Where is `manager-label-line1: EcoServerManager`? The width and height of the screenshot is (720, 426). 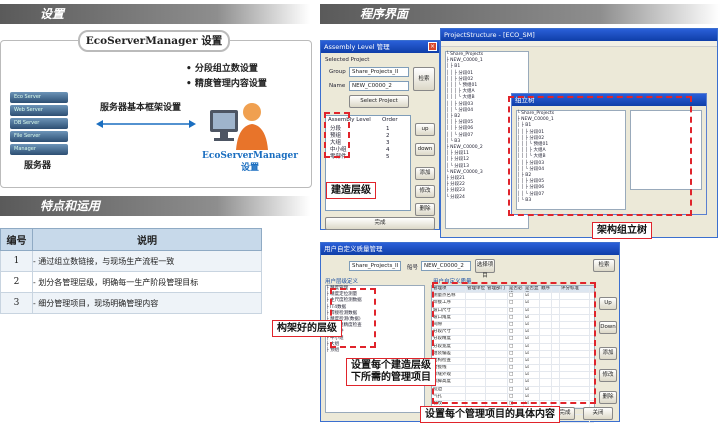 manager-label-line1: EcoServerManager is located at coordinates (250, 156).